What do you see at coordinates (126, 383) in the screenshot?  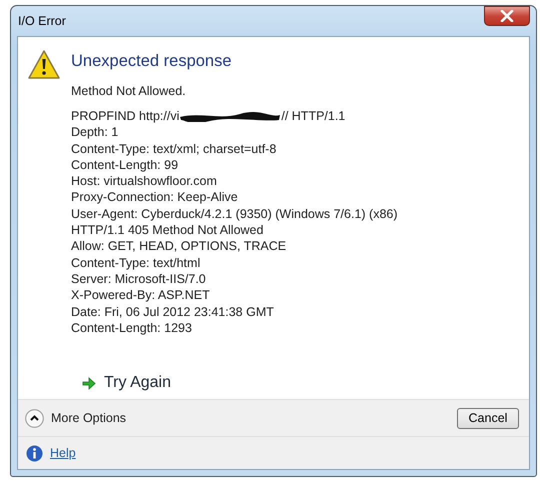 I see `try-again-link: Try Again` at bounding box center [126, 383].